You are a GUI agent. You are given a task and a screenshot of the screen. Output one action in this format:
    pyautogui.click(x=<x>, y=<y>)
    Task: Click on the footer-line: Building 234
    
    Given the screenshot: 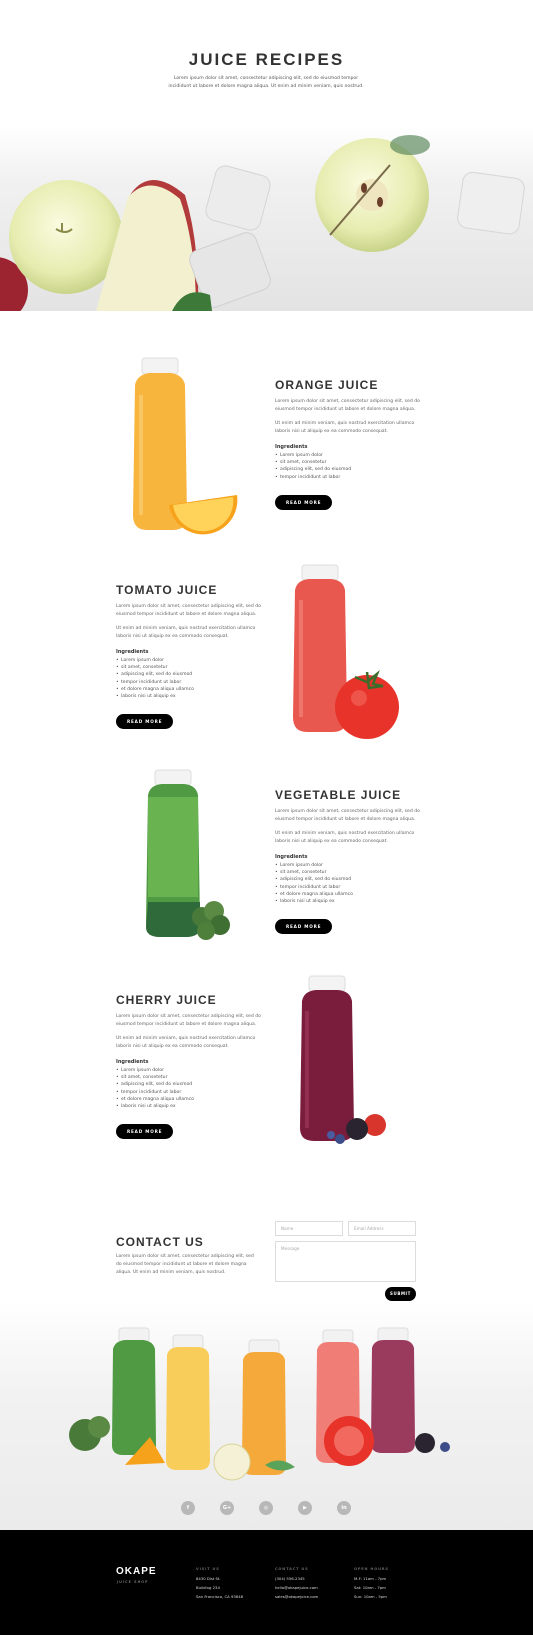 What is the action you would take?
    pyautogui.click(x=208, y=1587)
    